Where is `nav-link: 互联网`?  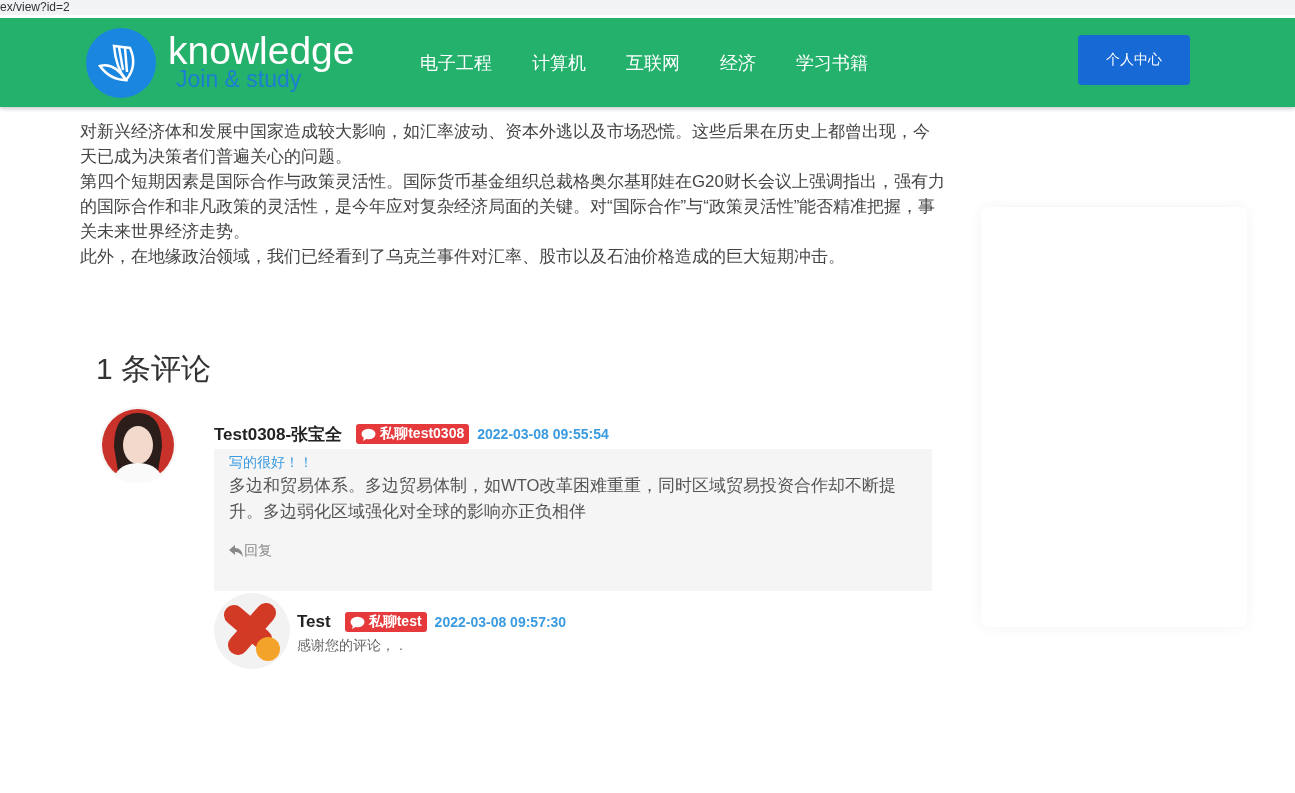 nav-link: 互联网 is located at coordinates (653, 62).